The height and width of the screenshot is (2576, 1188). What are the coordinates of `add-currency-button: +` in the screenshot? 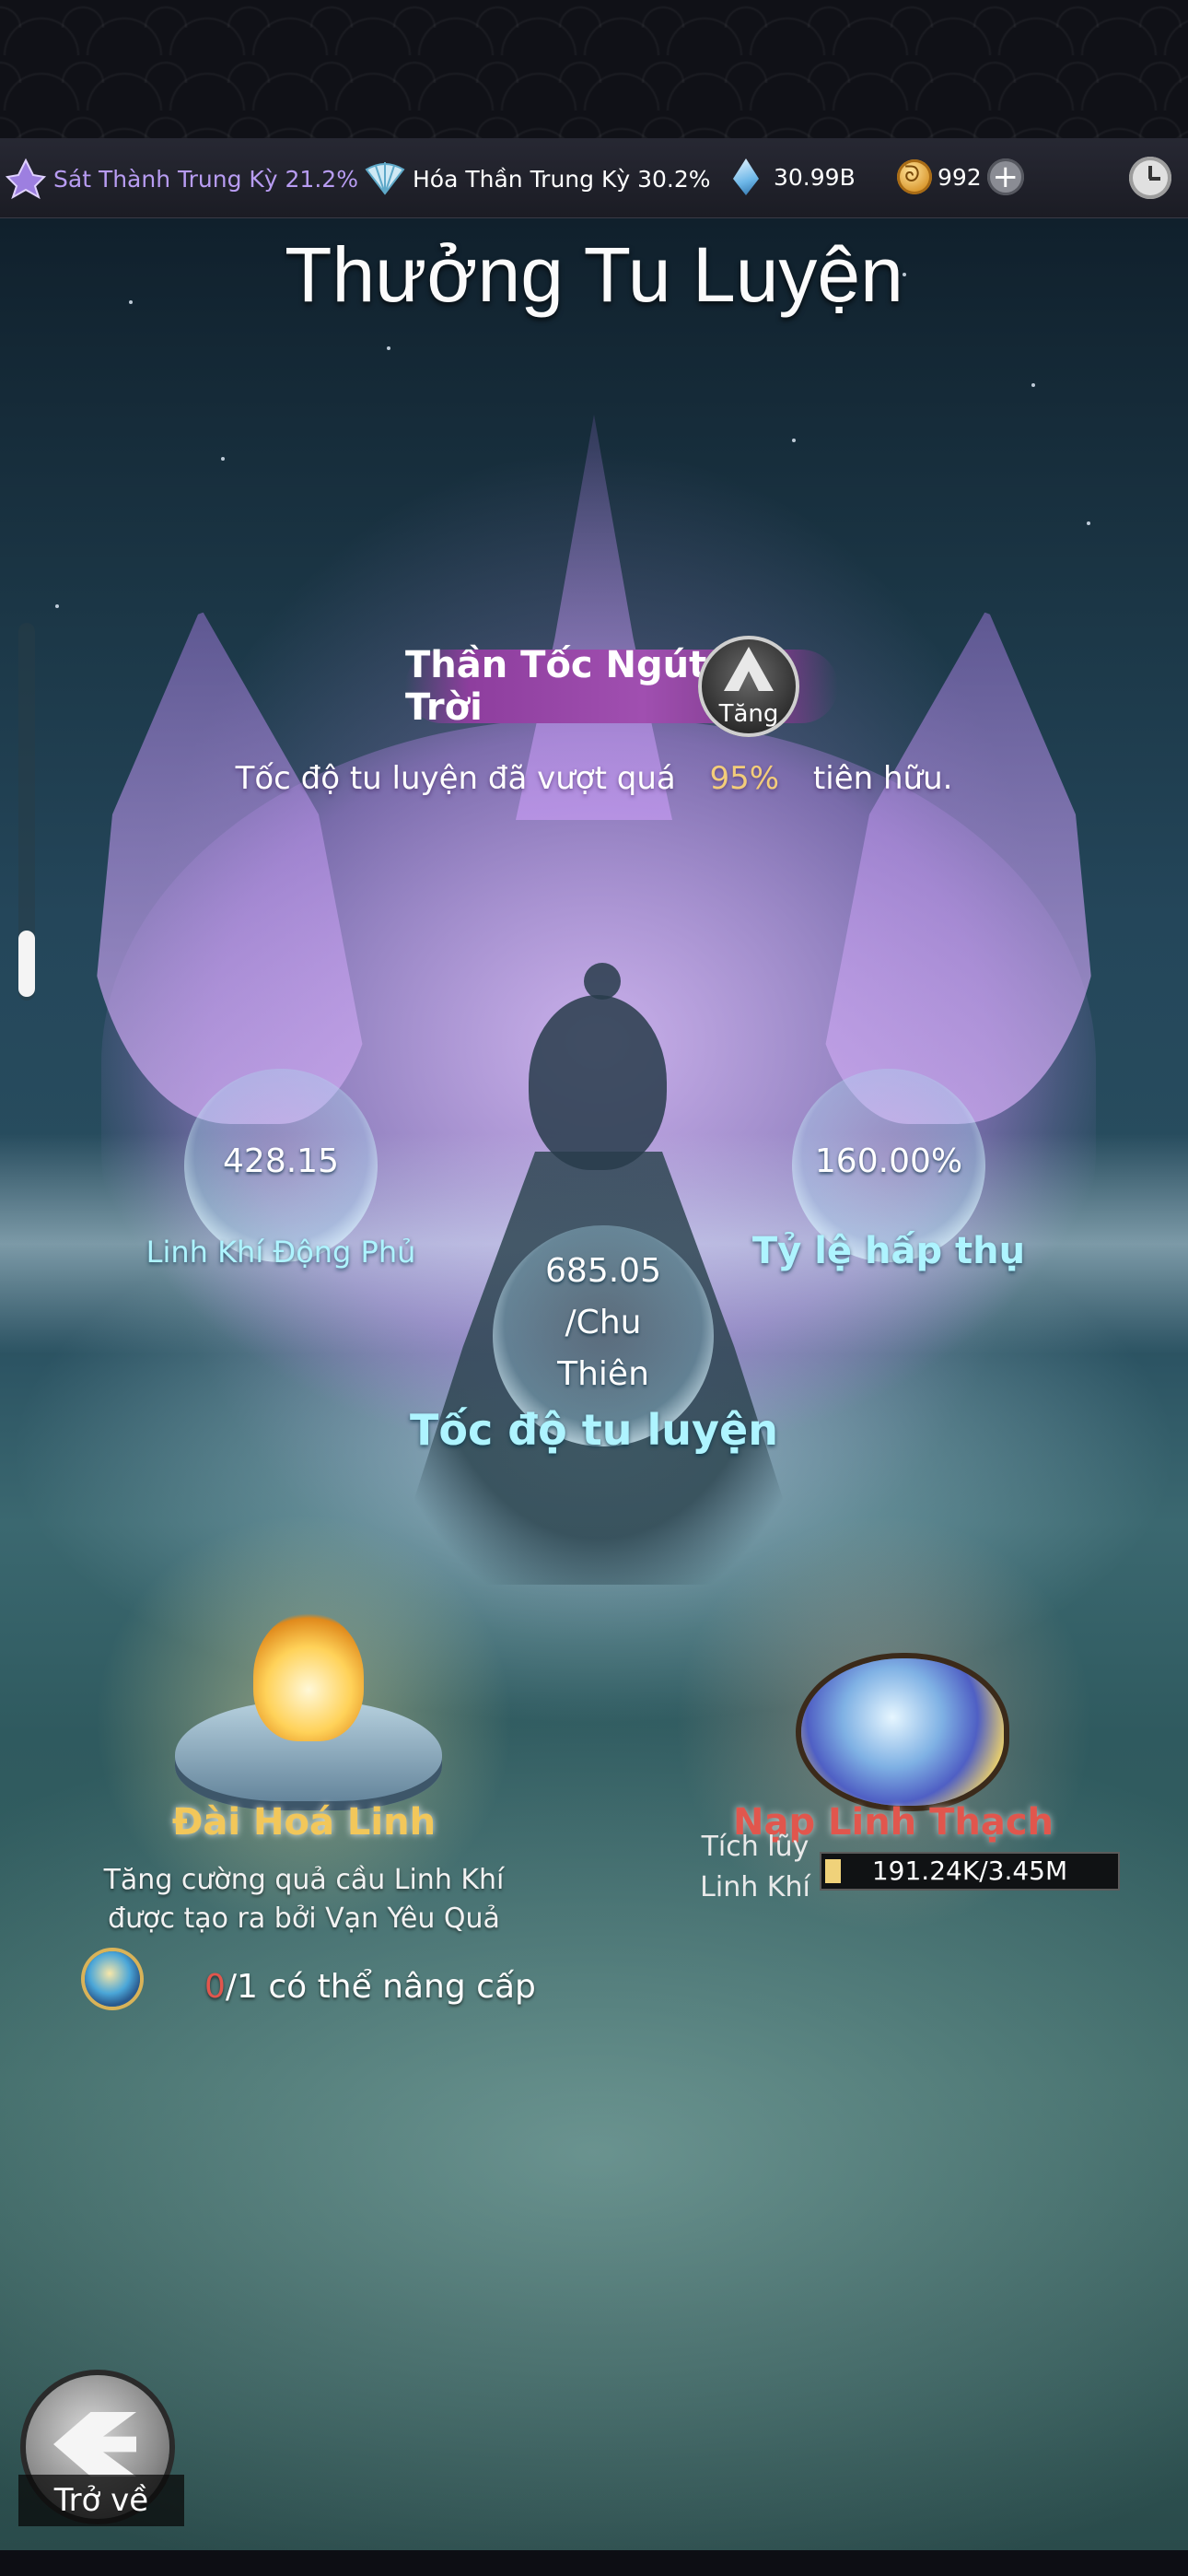 It's located at (1005, 176).